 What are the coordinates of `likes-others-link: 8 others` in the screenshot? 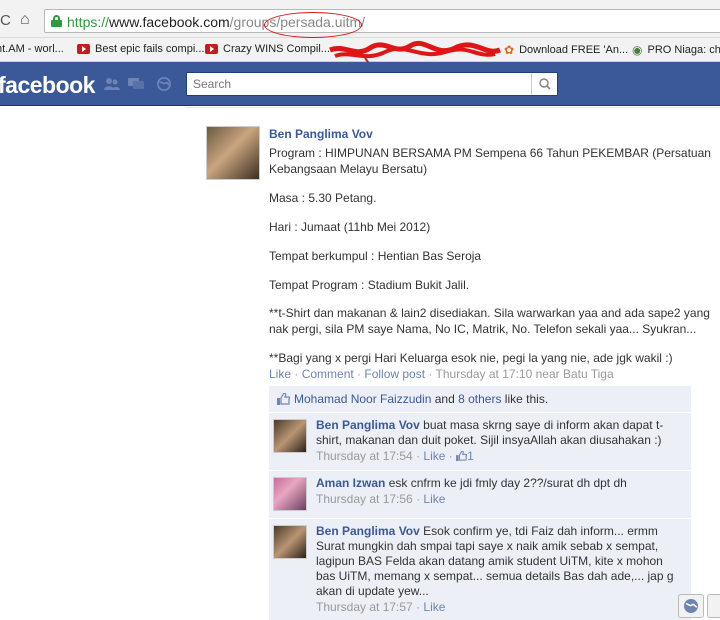 It's located at (479, 399).